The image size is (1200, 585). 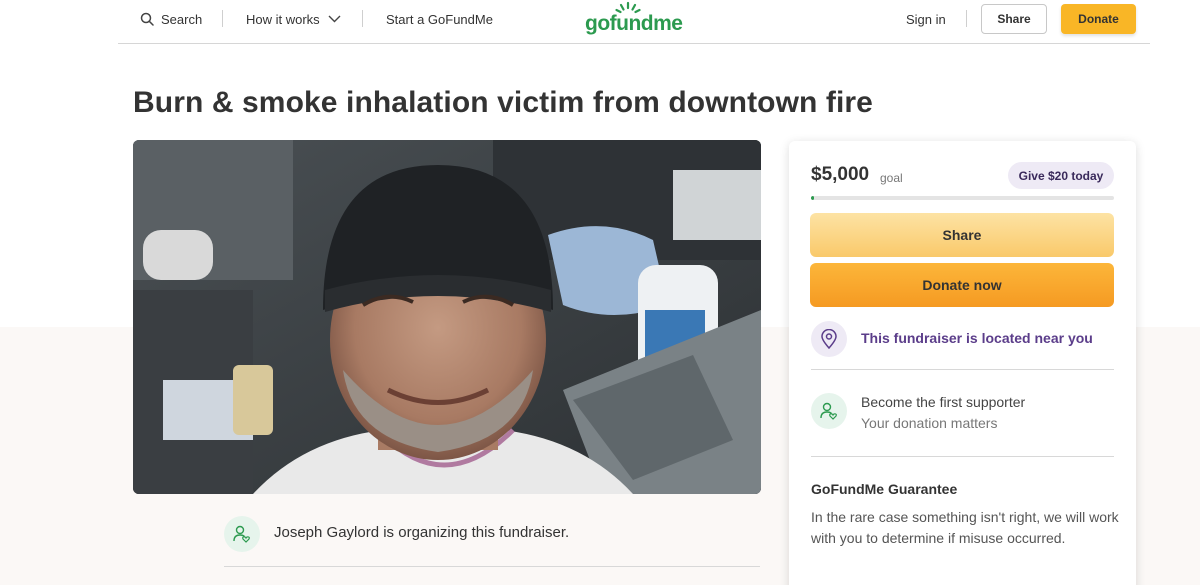 I want to click on start-gofundme-label: Start a GoFundMe, so click(x=439, y=19).